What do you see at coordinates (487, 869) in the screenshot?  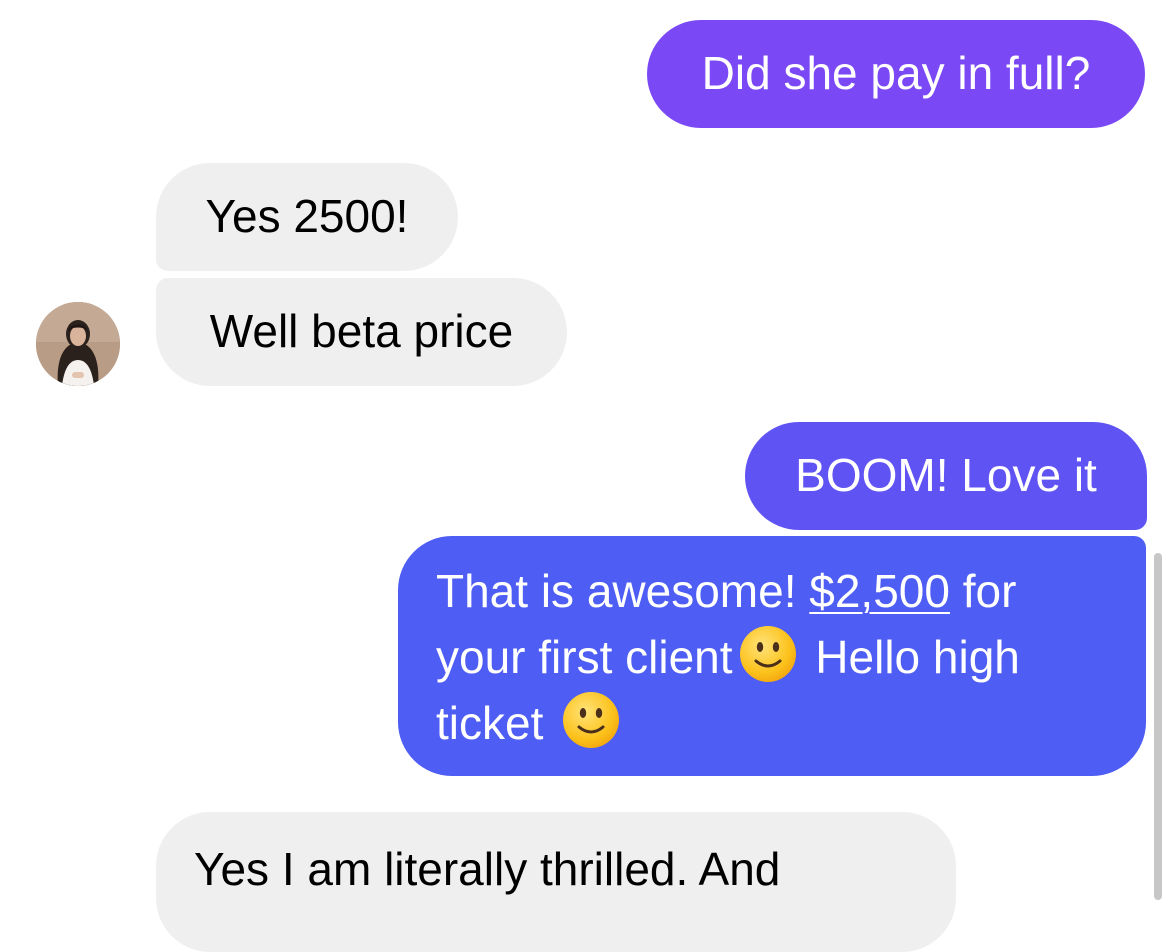 I see `message-text: Yes I am literally thrilled. And` at bounding box center [487, 869].